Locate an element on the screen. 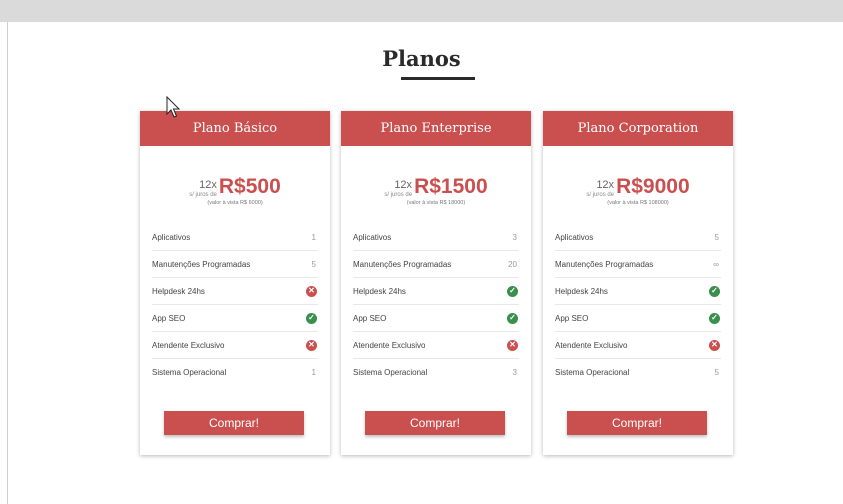  feature-row: Sistema Operacional 1 is located at coordinates (235, 372).